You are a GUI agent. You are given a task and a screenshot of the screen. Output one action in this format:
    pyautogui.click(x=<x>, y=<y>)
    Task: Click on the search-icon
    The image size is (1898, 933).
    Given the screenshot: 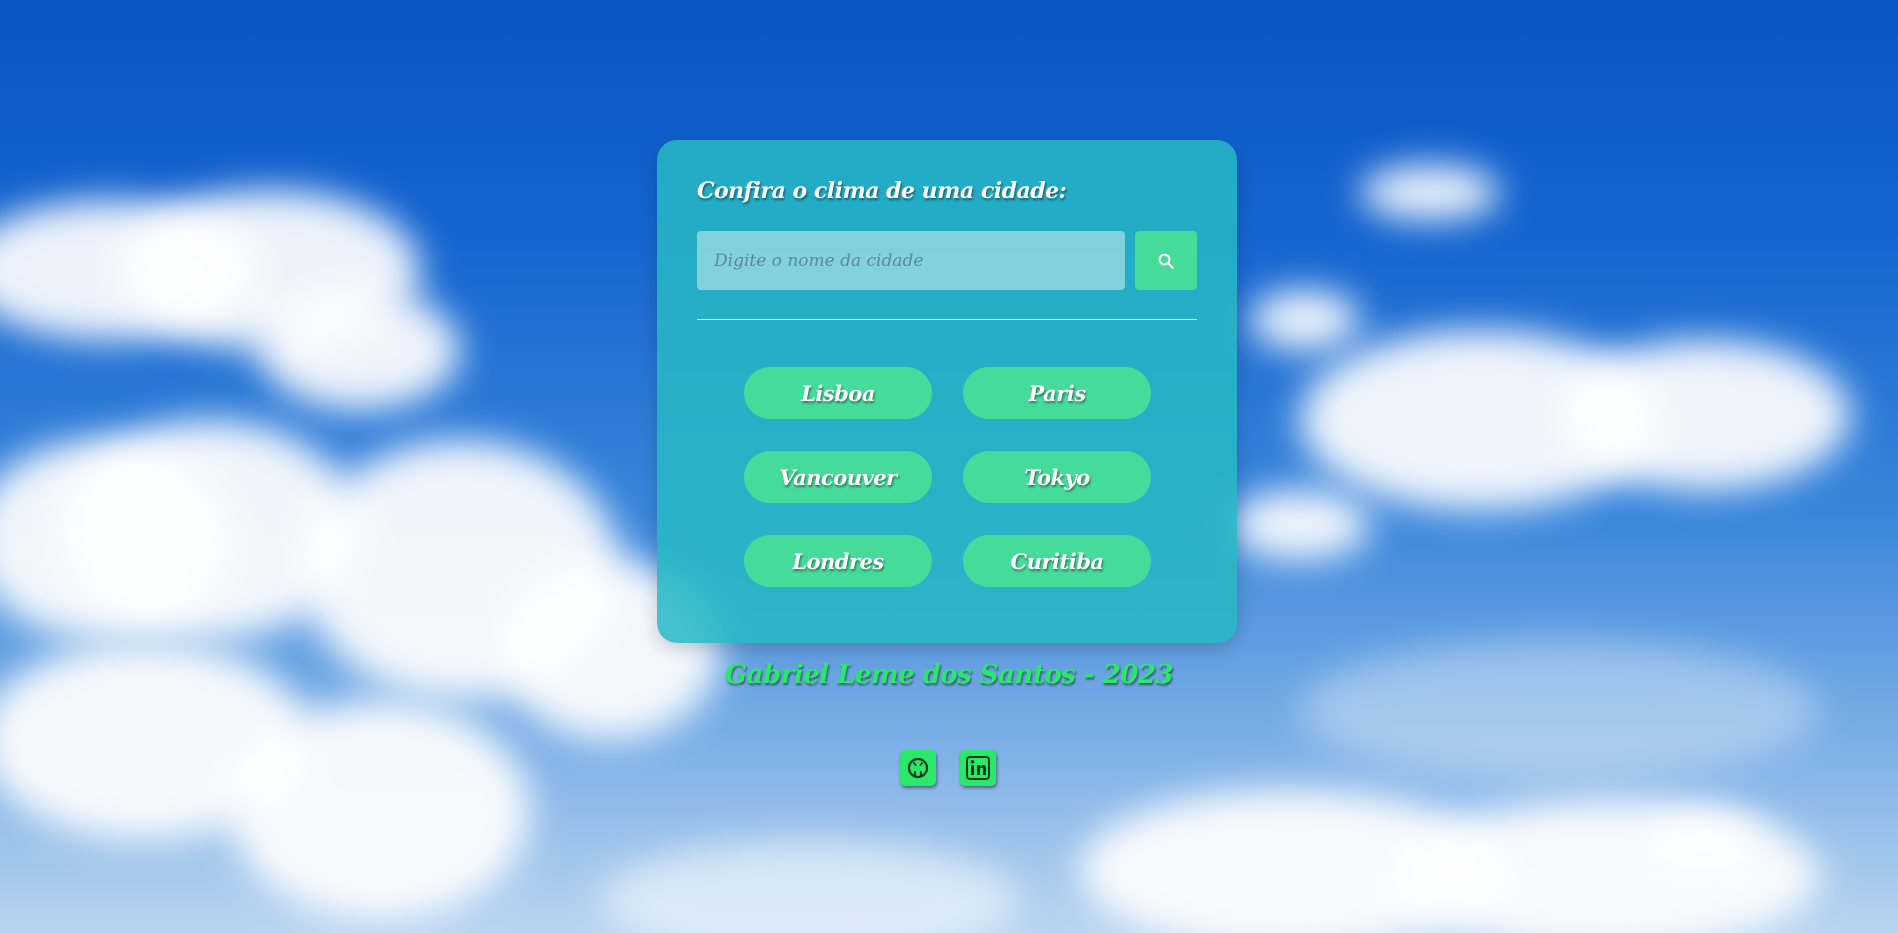 What is the action you would take?
    pyautogui.click(x=1166, y=261)
    